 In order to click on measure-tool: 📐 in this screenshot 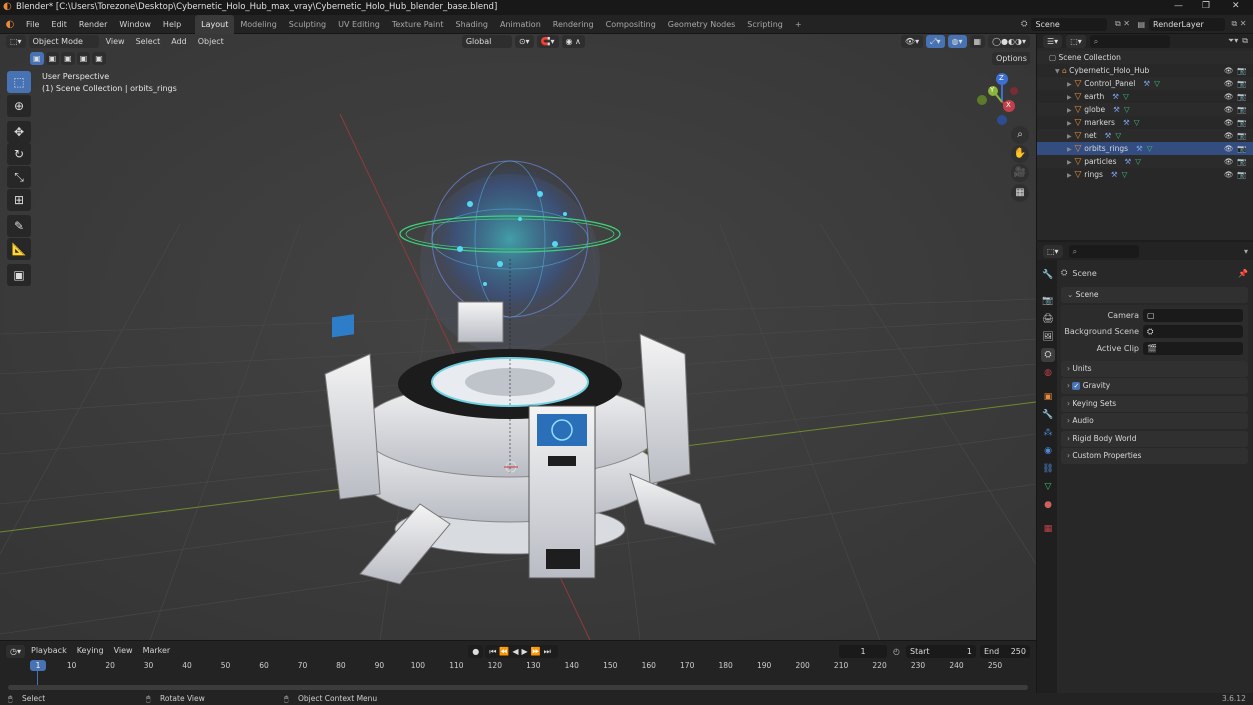, I will do `click(19, 249)`.